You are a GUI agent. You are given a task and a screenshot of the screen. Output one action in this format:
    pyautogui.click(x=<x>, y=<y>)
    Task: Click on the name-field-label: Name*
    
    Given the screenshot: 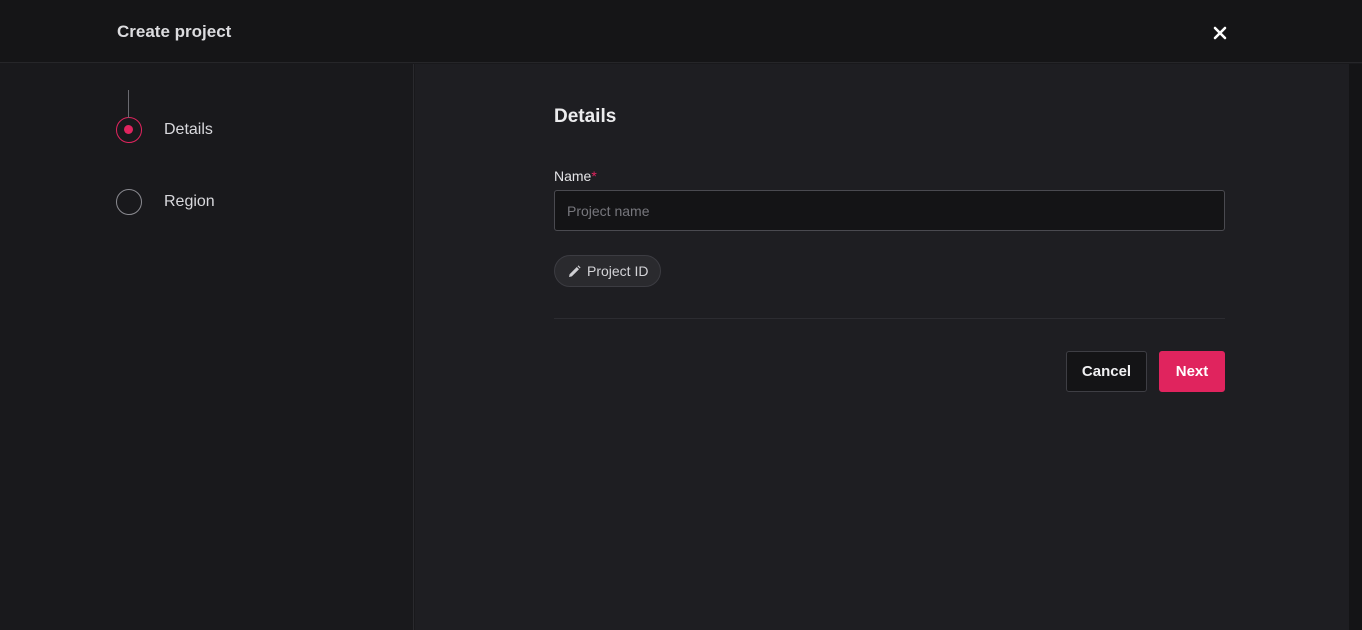 What is the action you would take?
    pyautogui.click(x=575, y=176)
    